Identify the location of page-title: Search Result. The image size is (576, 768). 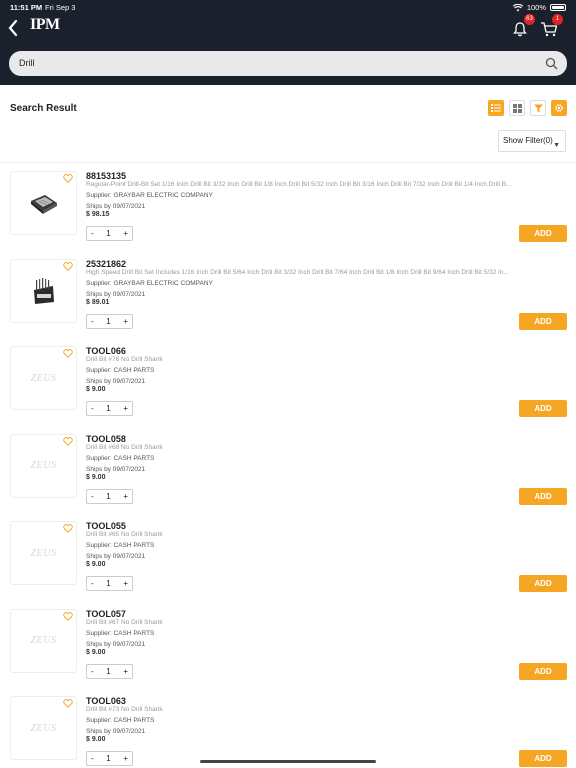
(43, 108).